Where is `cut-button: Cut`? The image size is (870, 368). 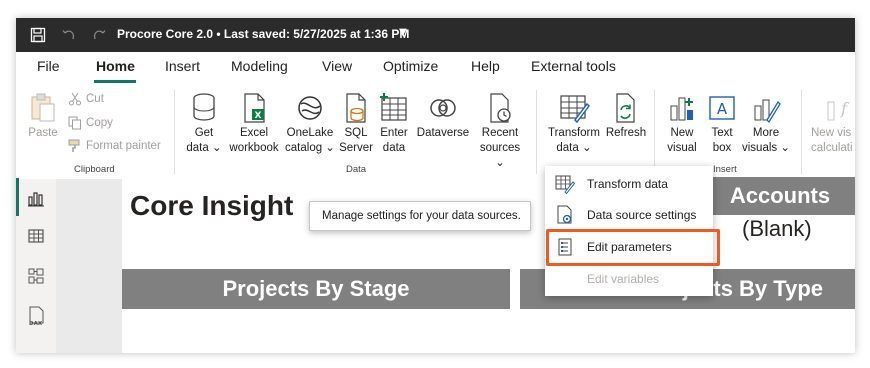 cut-button: Cut is located at coordinates (86, 99).